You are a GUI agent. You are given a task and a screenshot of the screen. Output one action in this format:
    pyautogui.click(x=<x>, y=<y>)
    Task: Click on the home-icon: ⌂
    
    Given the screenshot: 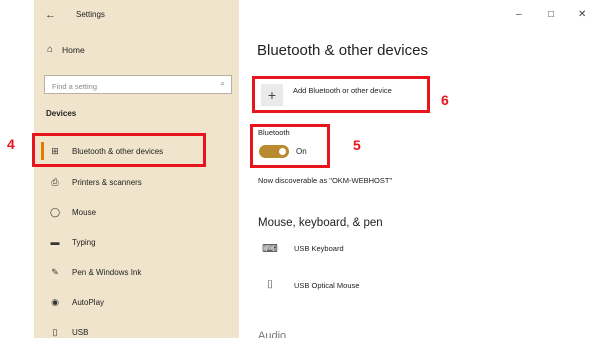 What is the action you would take?
    pyautogui.click(x=50, y=49)
    